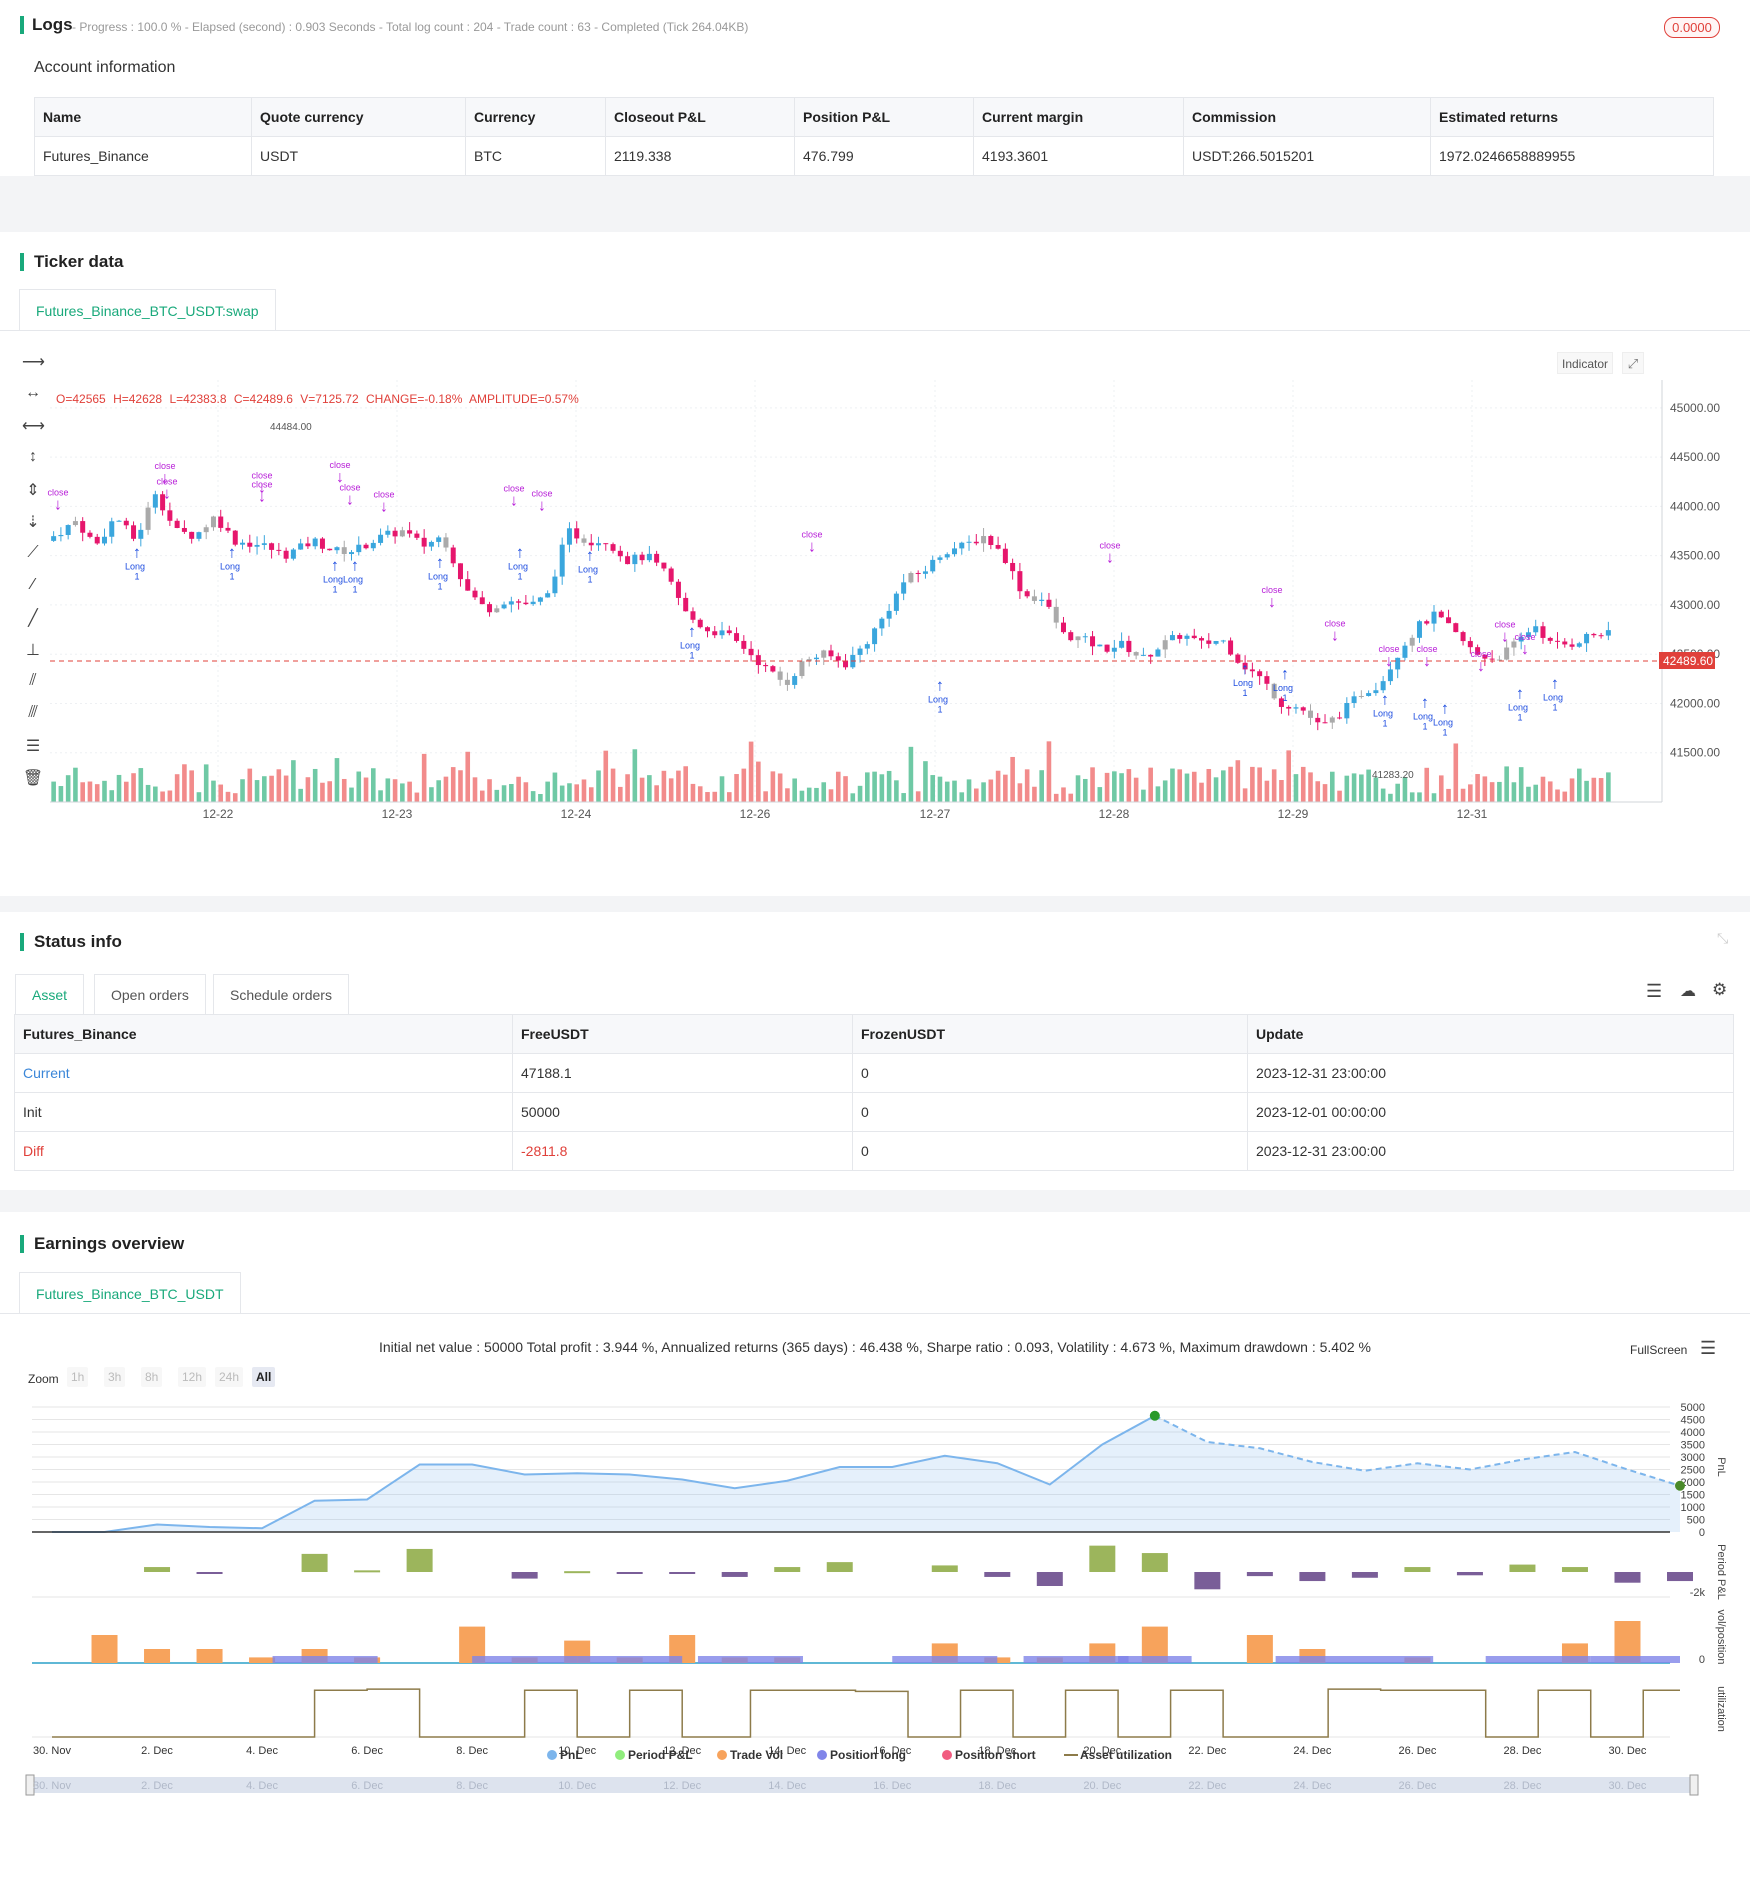  I want to click on cloud-download-icon: ☁, so click(1688, 991).